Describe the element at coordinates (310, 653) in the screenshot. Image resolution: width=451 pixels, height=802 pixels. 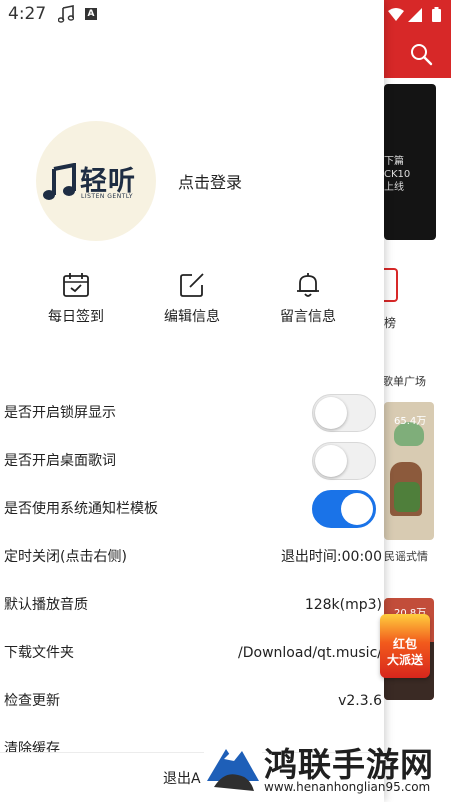
I see `download-folder-value: /Download/qt.music/` at that location.